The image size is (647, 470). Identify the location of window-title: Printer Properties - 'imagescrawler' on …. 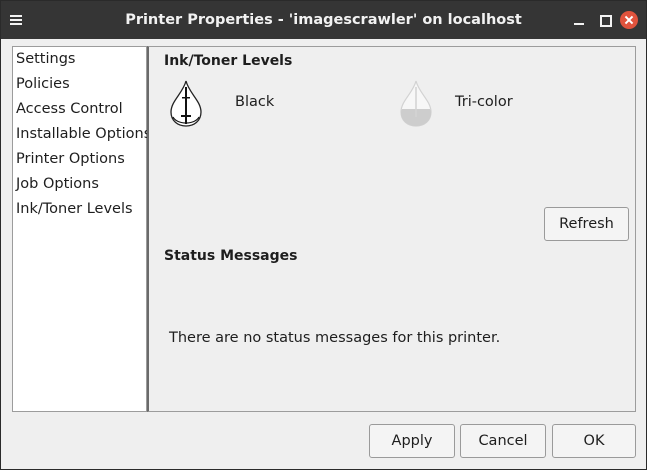
(323, 20).